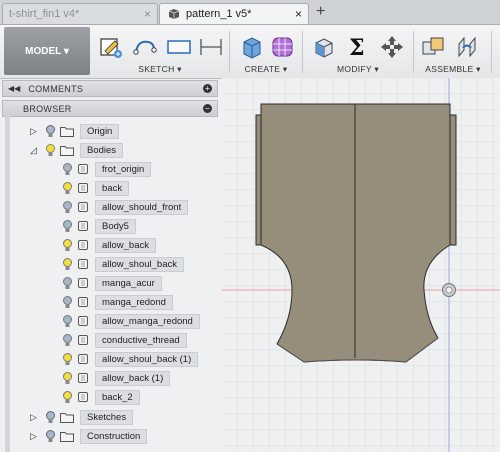 The height and width of the screenshot is (452, 500). I want to click on joint-icon, so click(467, 47).